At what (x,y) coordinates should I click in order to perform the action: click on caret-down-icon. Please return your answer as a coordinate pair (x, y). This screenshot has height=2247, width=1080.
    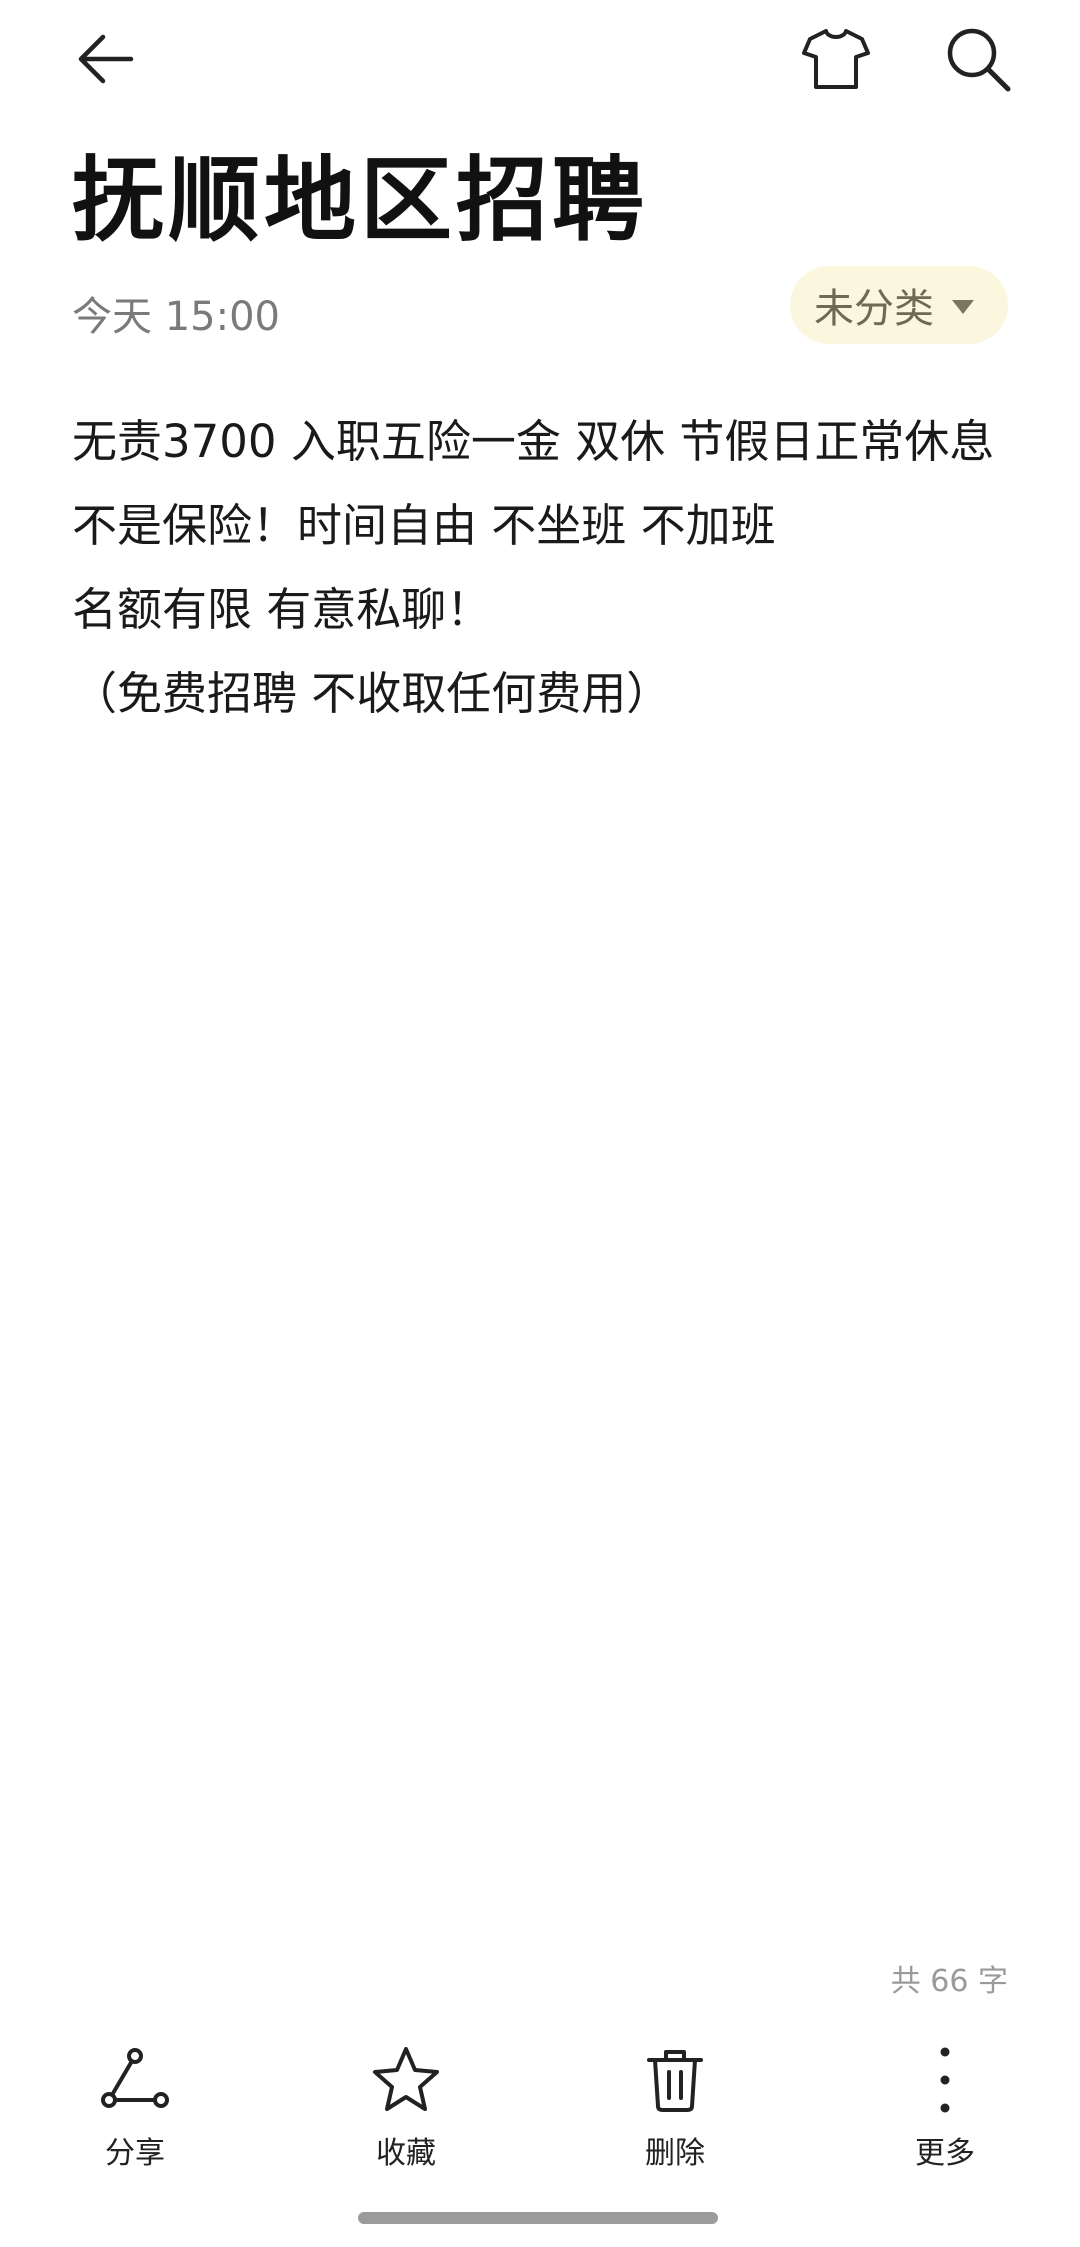
    Looking at the image, I should click on (963, 307).